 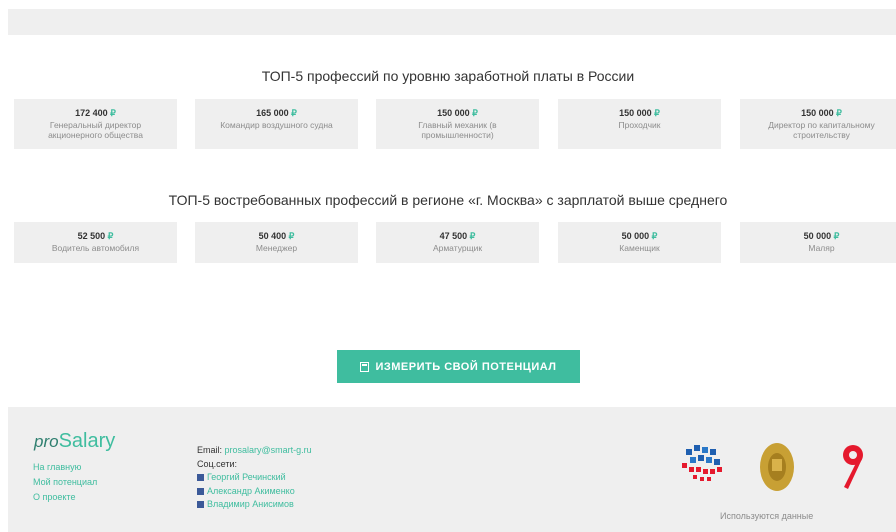 What do you see at coordinates (95, 236) in the screenshot?
I see `salary-value: 52 500 ₽` at bounding box center [95, 236].